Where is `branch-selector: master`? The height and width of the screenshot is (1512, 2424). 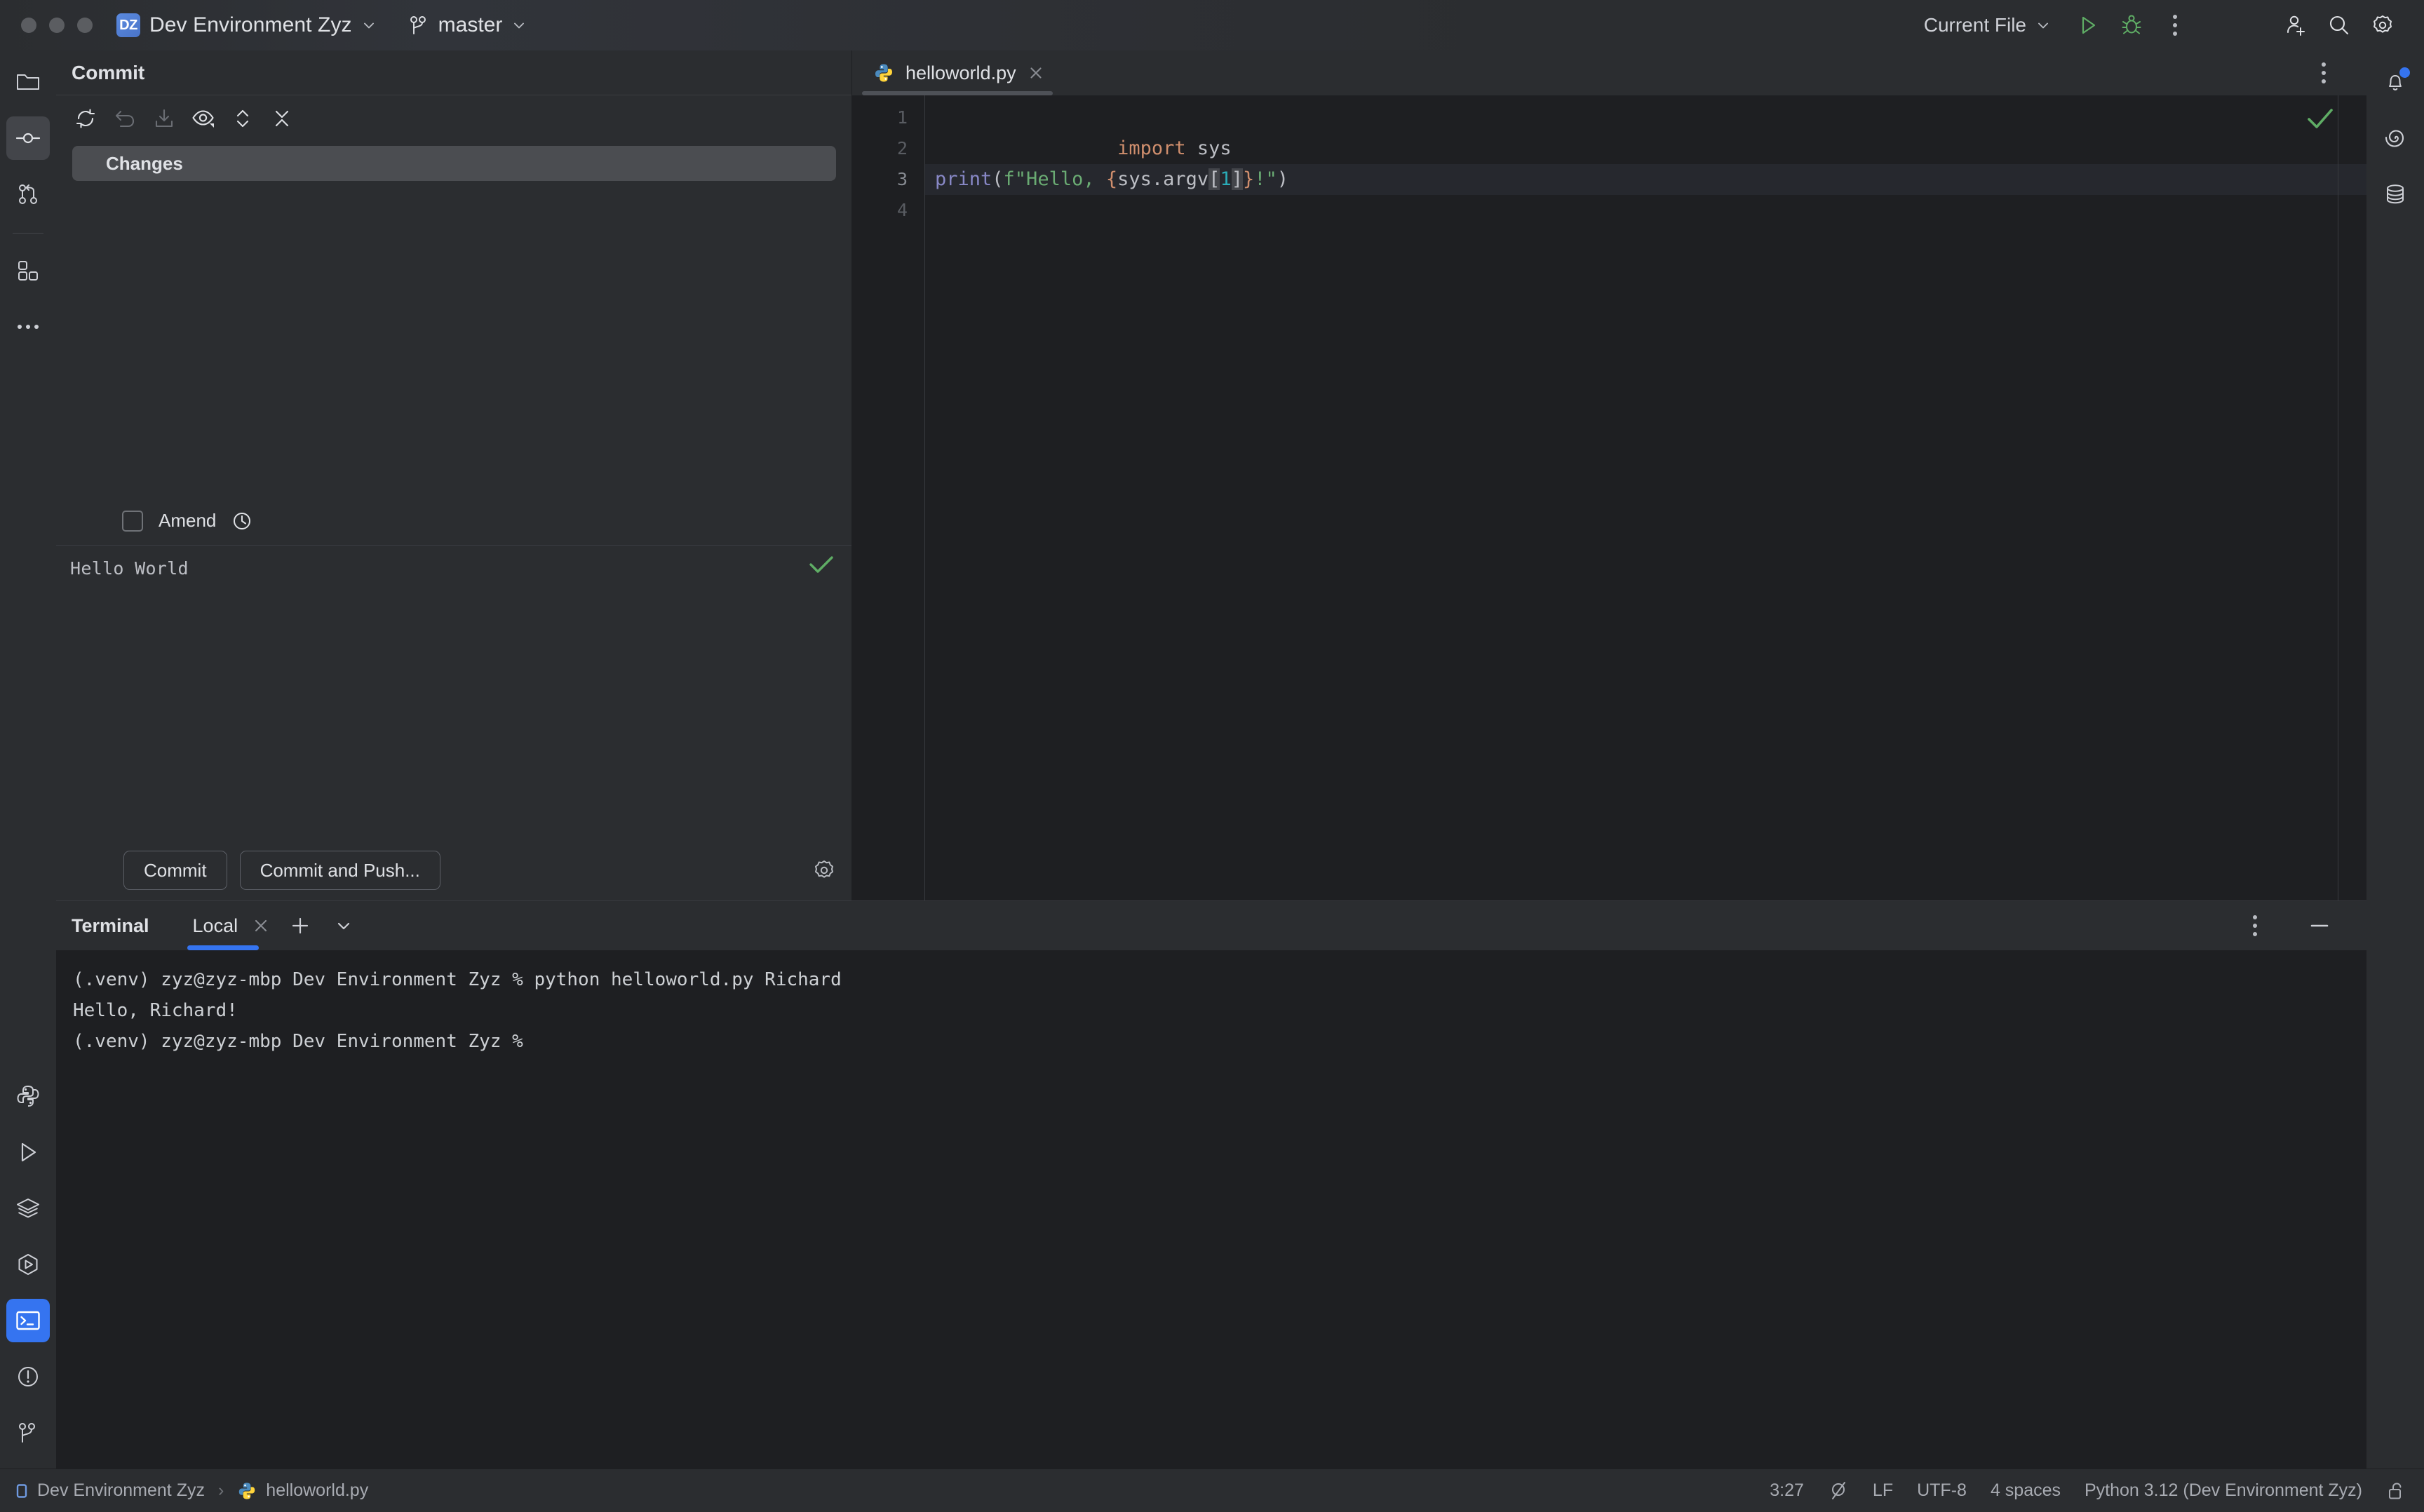 branch-selector: master is located at coordinates (468, 25).